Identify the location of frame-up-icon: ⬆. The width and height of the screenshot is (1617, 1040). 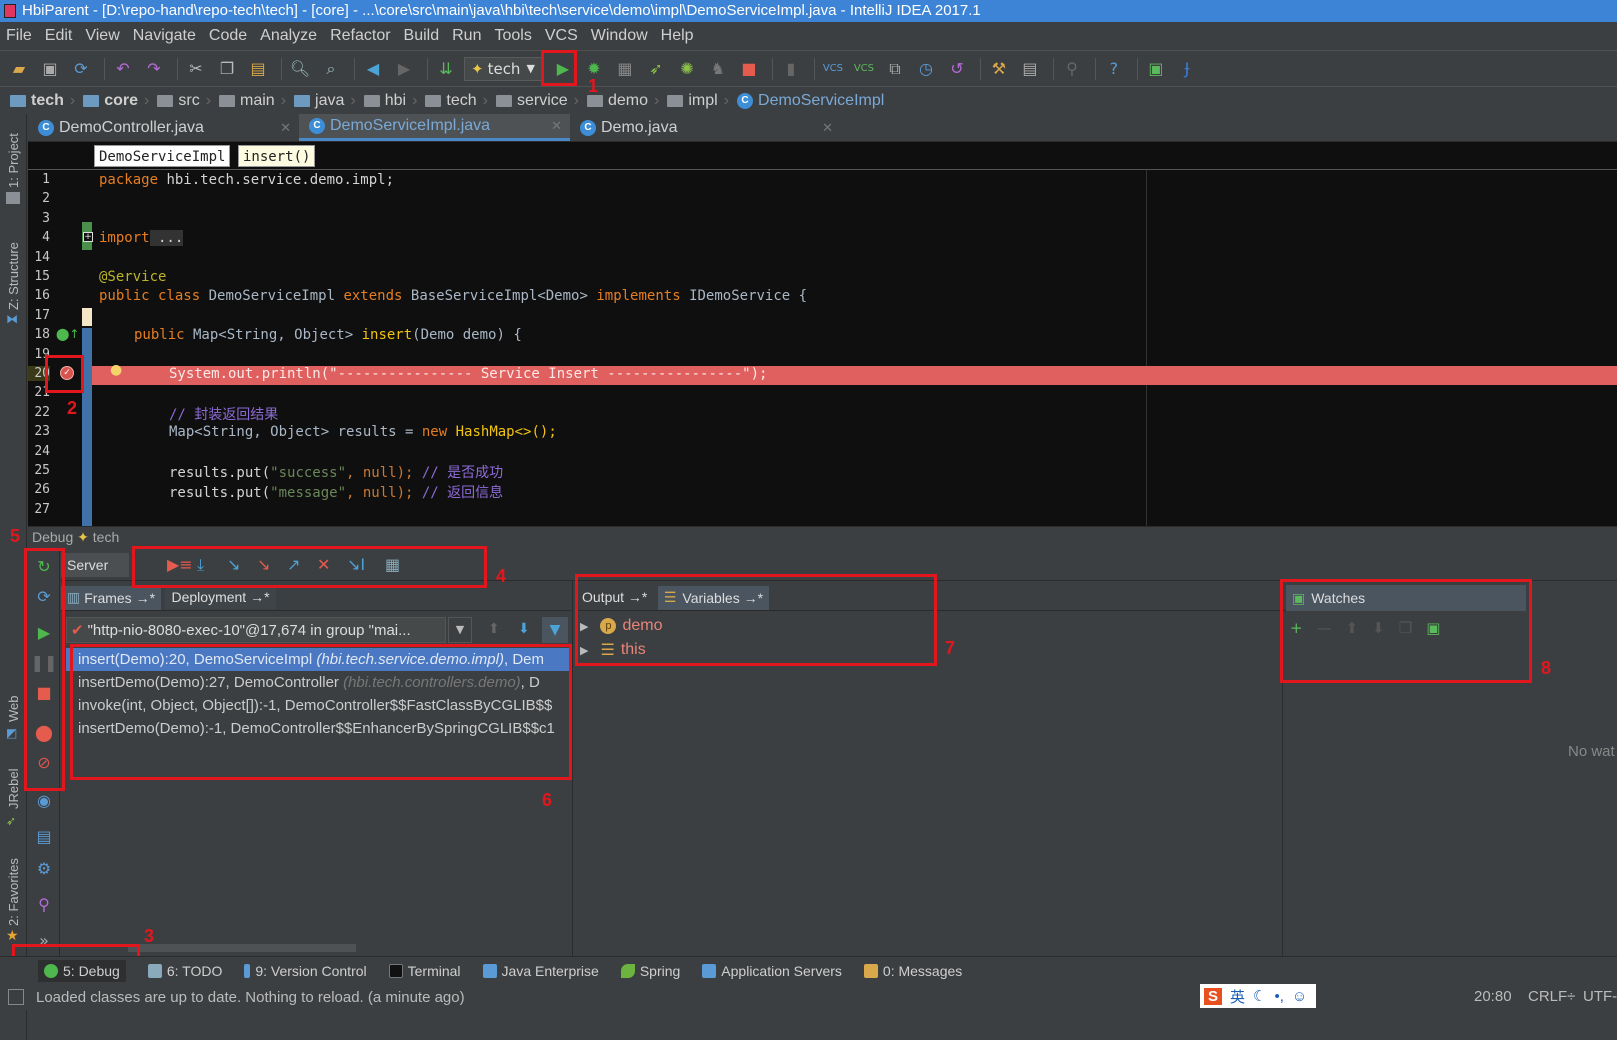
(494, 629).